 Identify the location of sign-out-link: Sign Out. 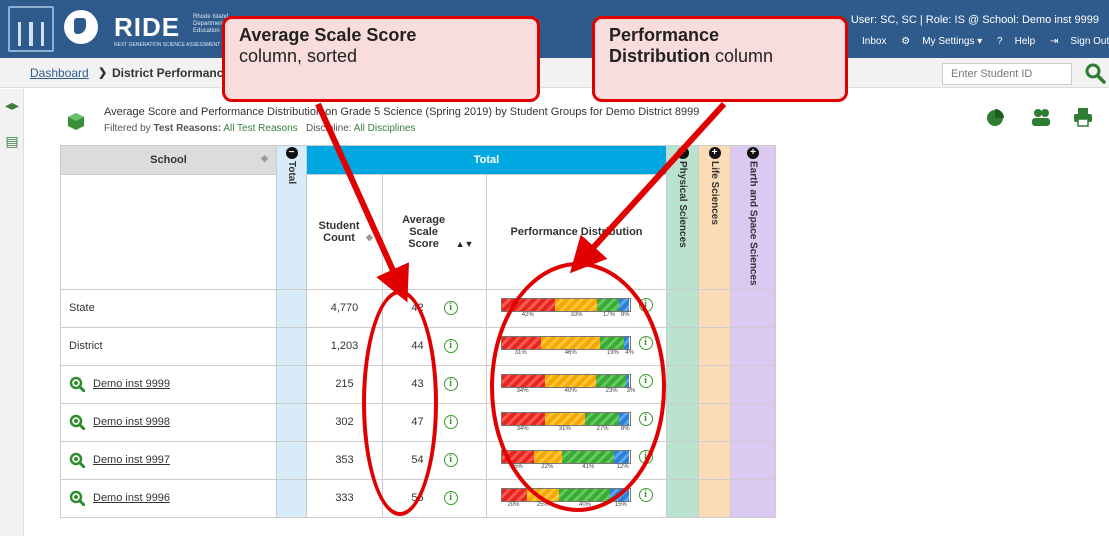
(1089, 41).